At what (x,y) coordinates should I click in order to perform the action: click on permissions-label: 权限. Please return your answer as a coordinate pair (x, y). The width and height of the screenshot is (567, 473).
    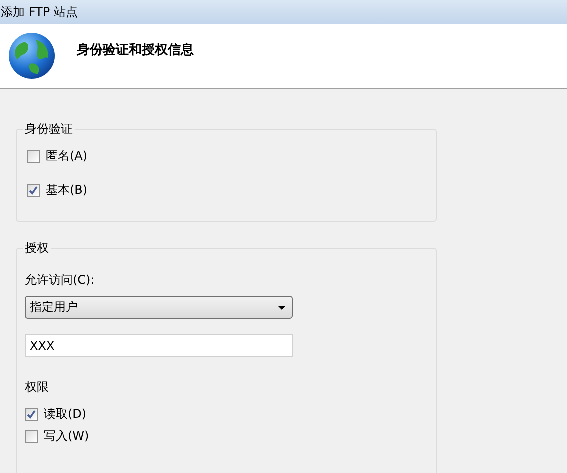
    Looking at the image, I should click on (37, 387).